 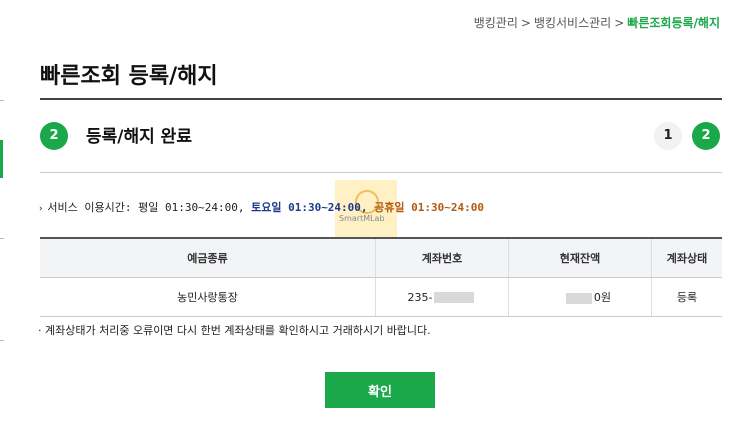 I want to click on cell-status: 등록, so click(x=686, y=297).